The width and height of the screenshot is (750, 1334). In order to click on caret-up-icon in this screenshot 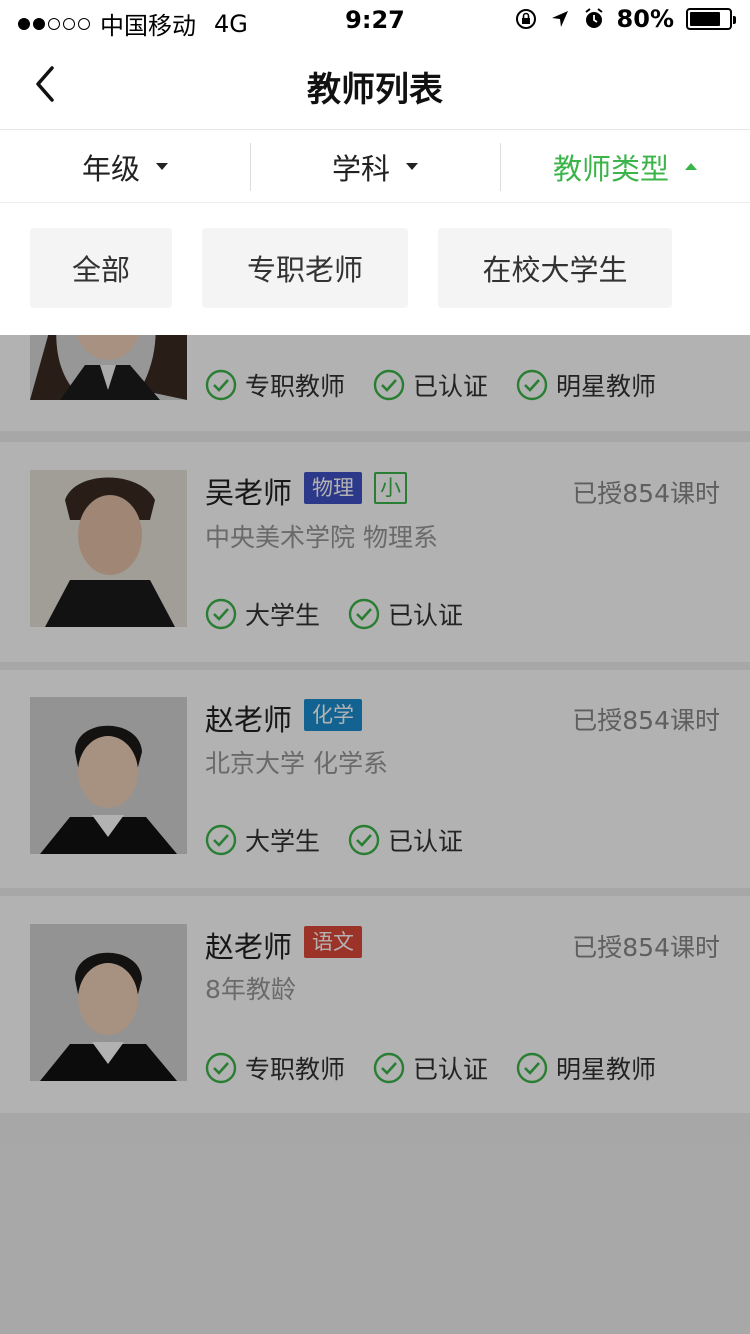, I will do `click(691, 166)`.